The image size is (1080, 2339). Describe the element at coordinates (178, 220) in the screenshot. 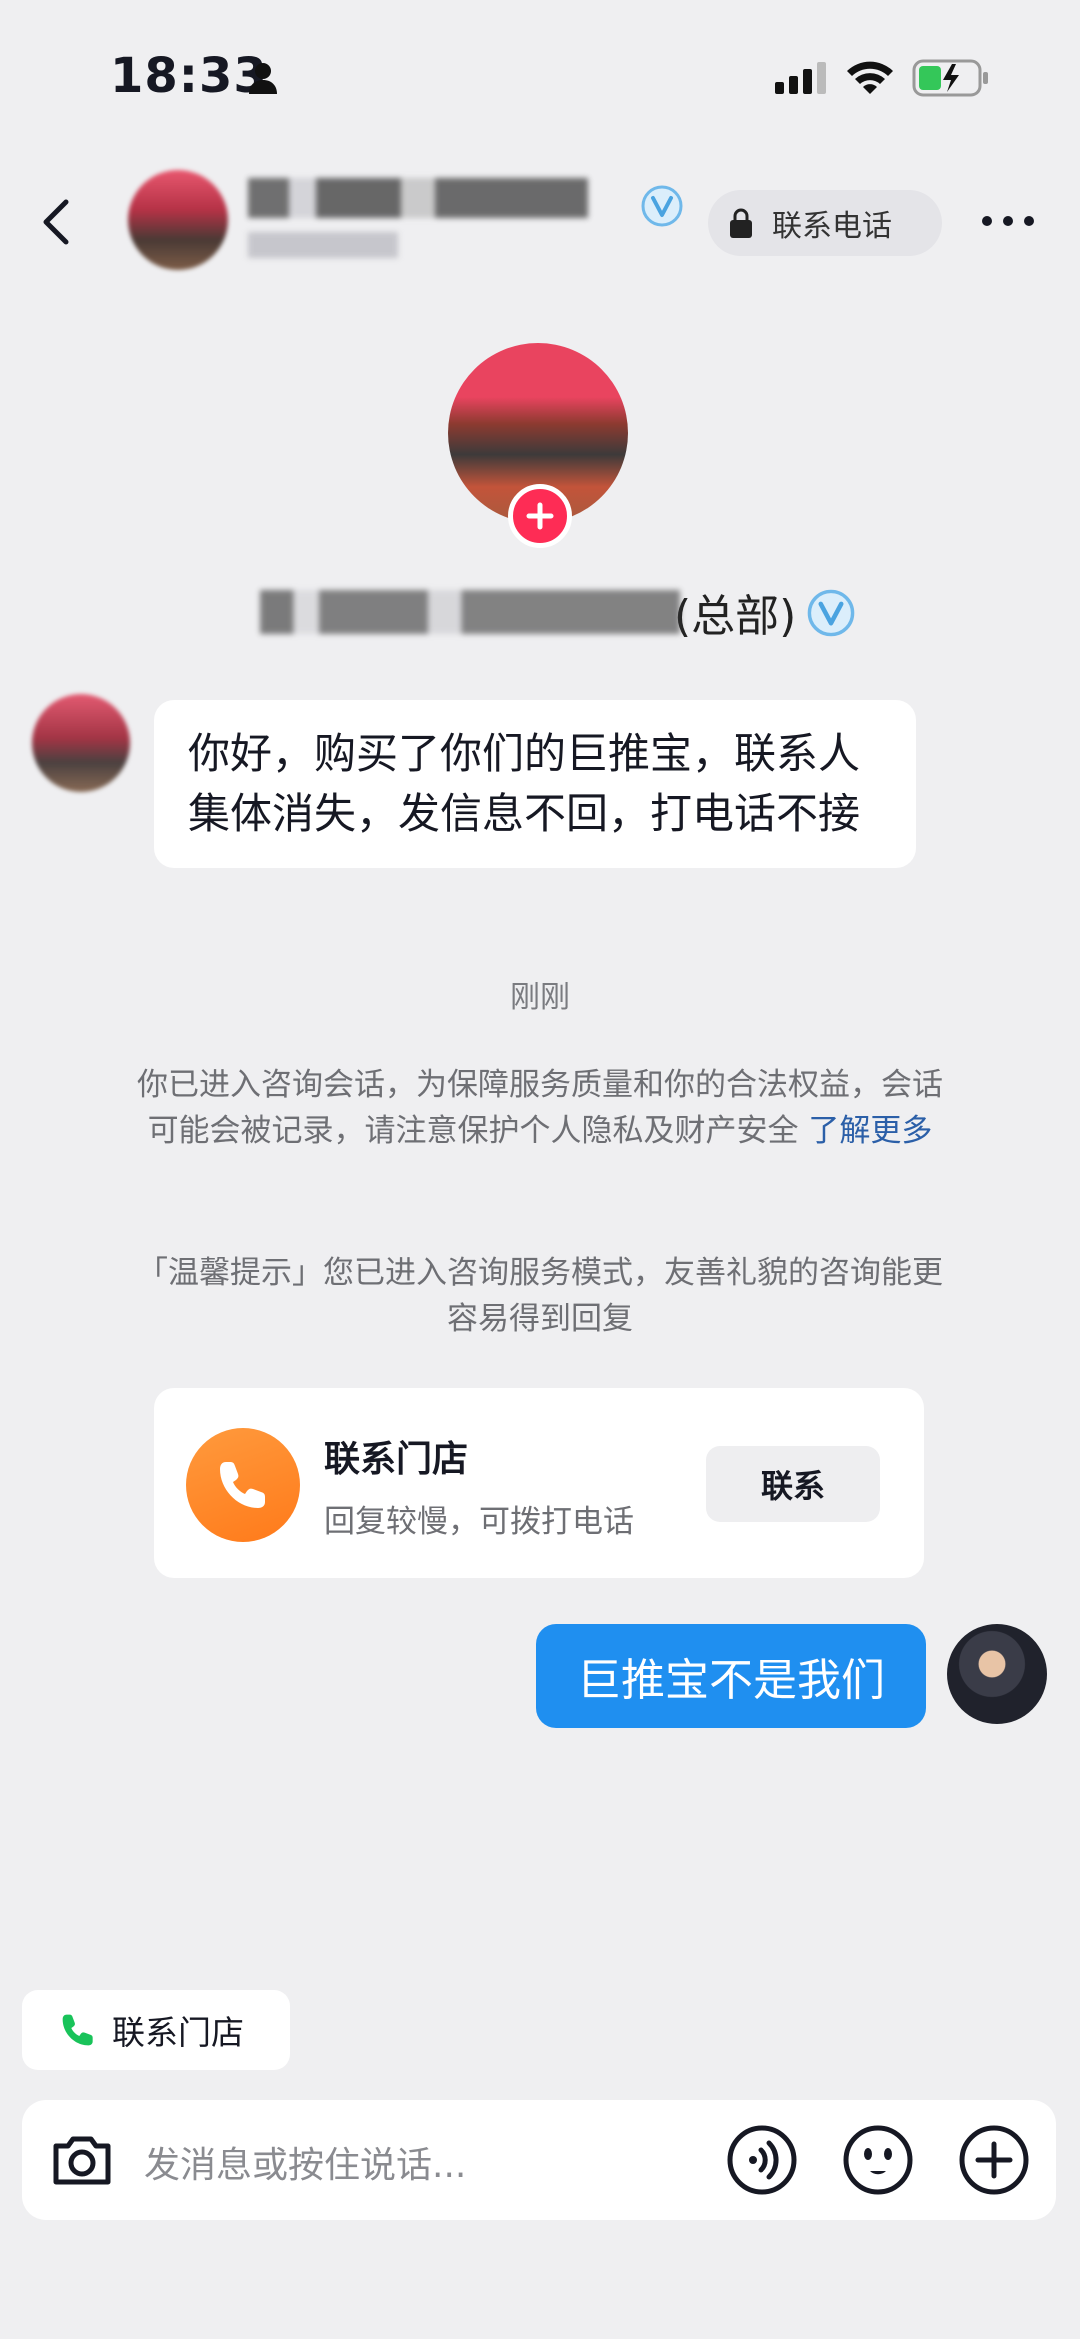

I see `header-avatar` at that location.